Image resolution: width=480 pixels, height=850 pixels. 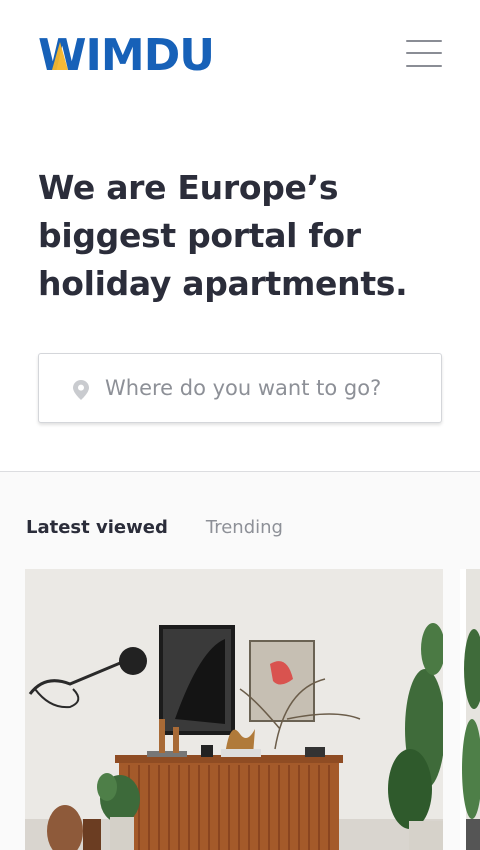 I want to click on listing-tabs: Latest viewed Trending, so click(x=154, y=531).